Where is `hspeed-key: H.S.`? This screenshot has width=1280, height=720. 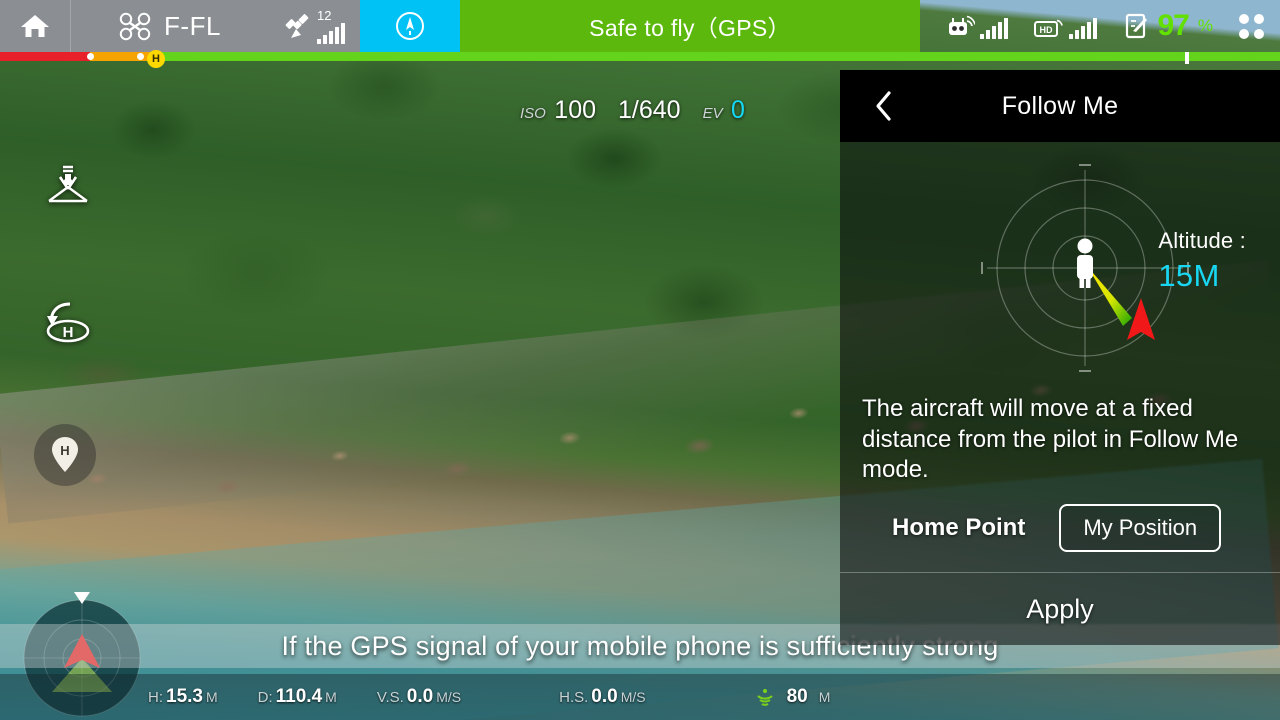
hspeed-key: H.S. is located at coordinates (574, 697).